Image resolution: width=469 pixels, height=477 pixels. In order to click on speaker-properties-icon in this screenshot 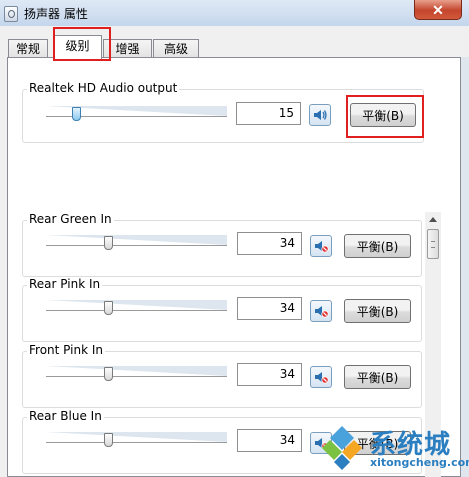, I will do `click(11, 14)`.